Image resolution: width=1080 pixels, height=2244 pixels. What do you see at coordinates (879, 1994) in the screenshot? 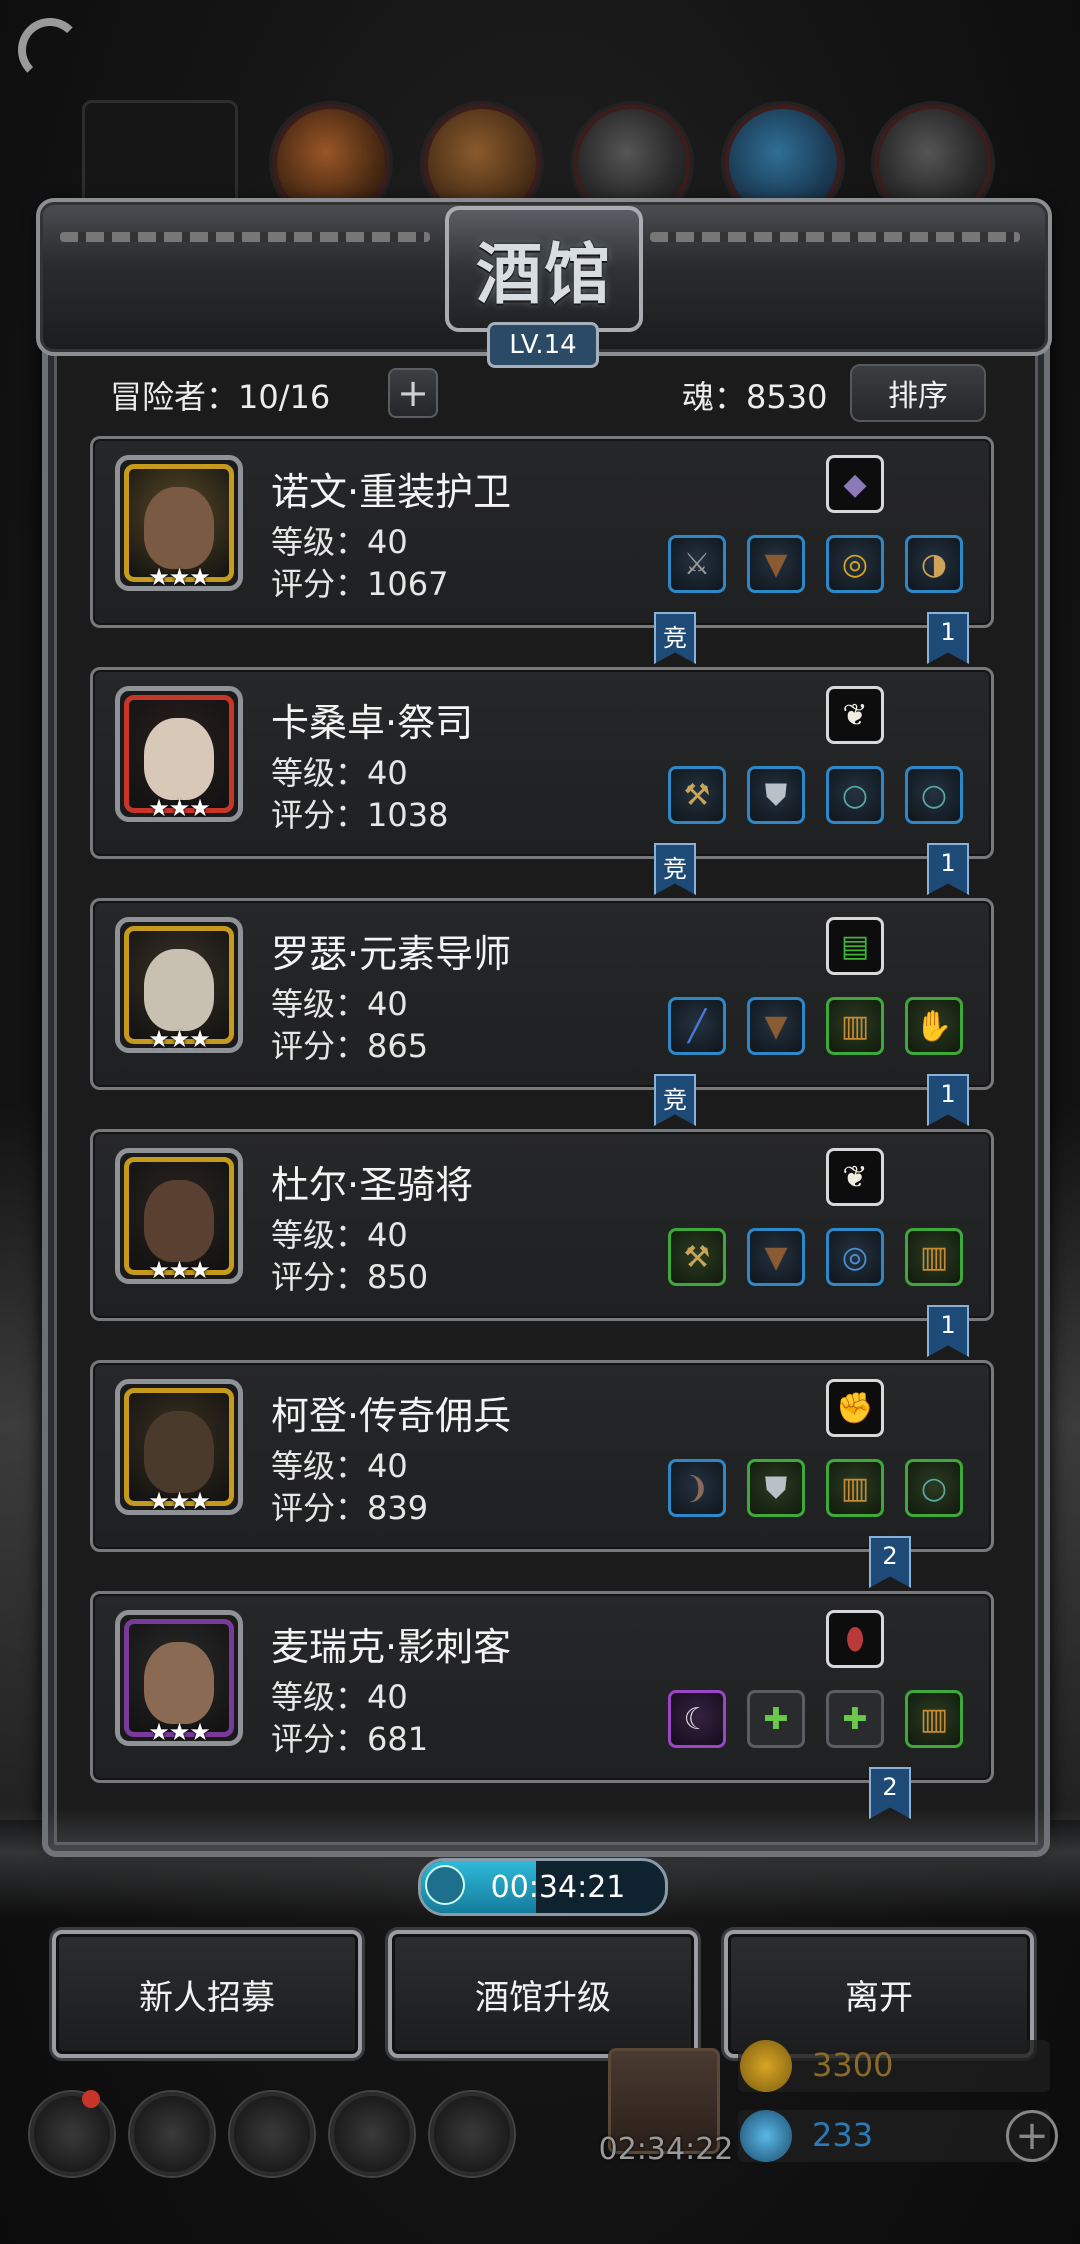
I see `leave-button: 离开` at bounding box center [879, 1994].